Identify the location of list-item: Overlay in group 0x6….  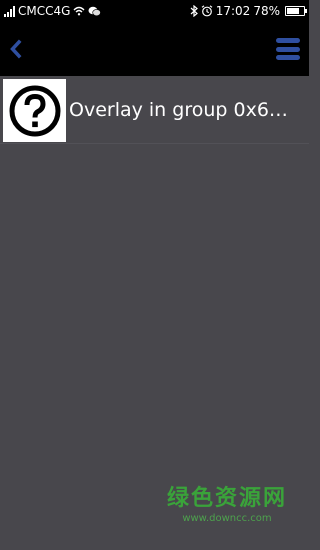
(154, 110).